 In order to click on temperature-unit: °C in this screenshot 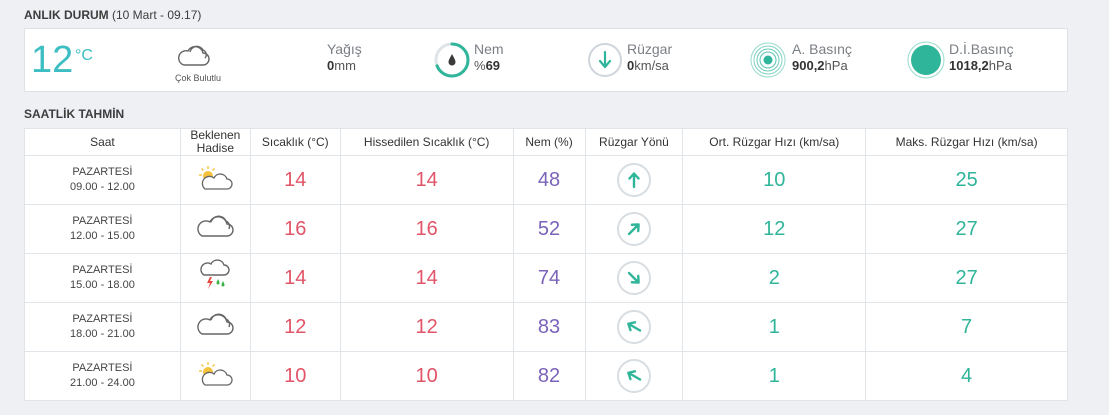, I will do `click(84, 55)`.